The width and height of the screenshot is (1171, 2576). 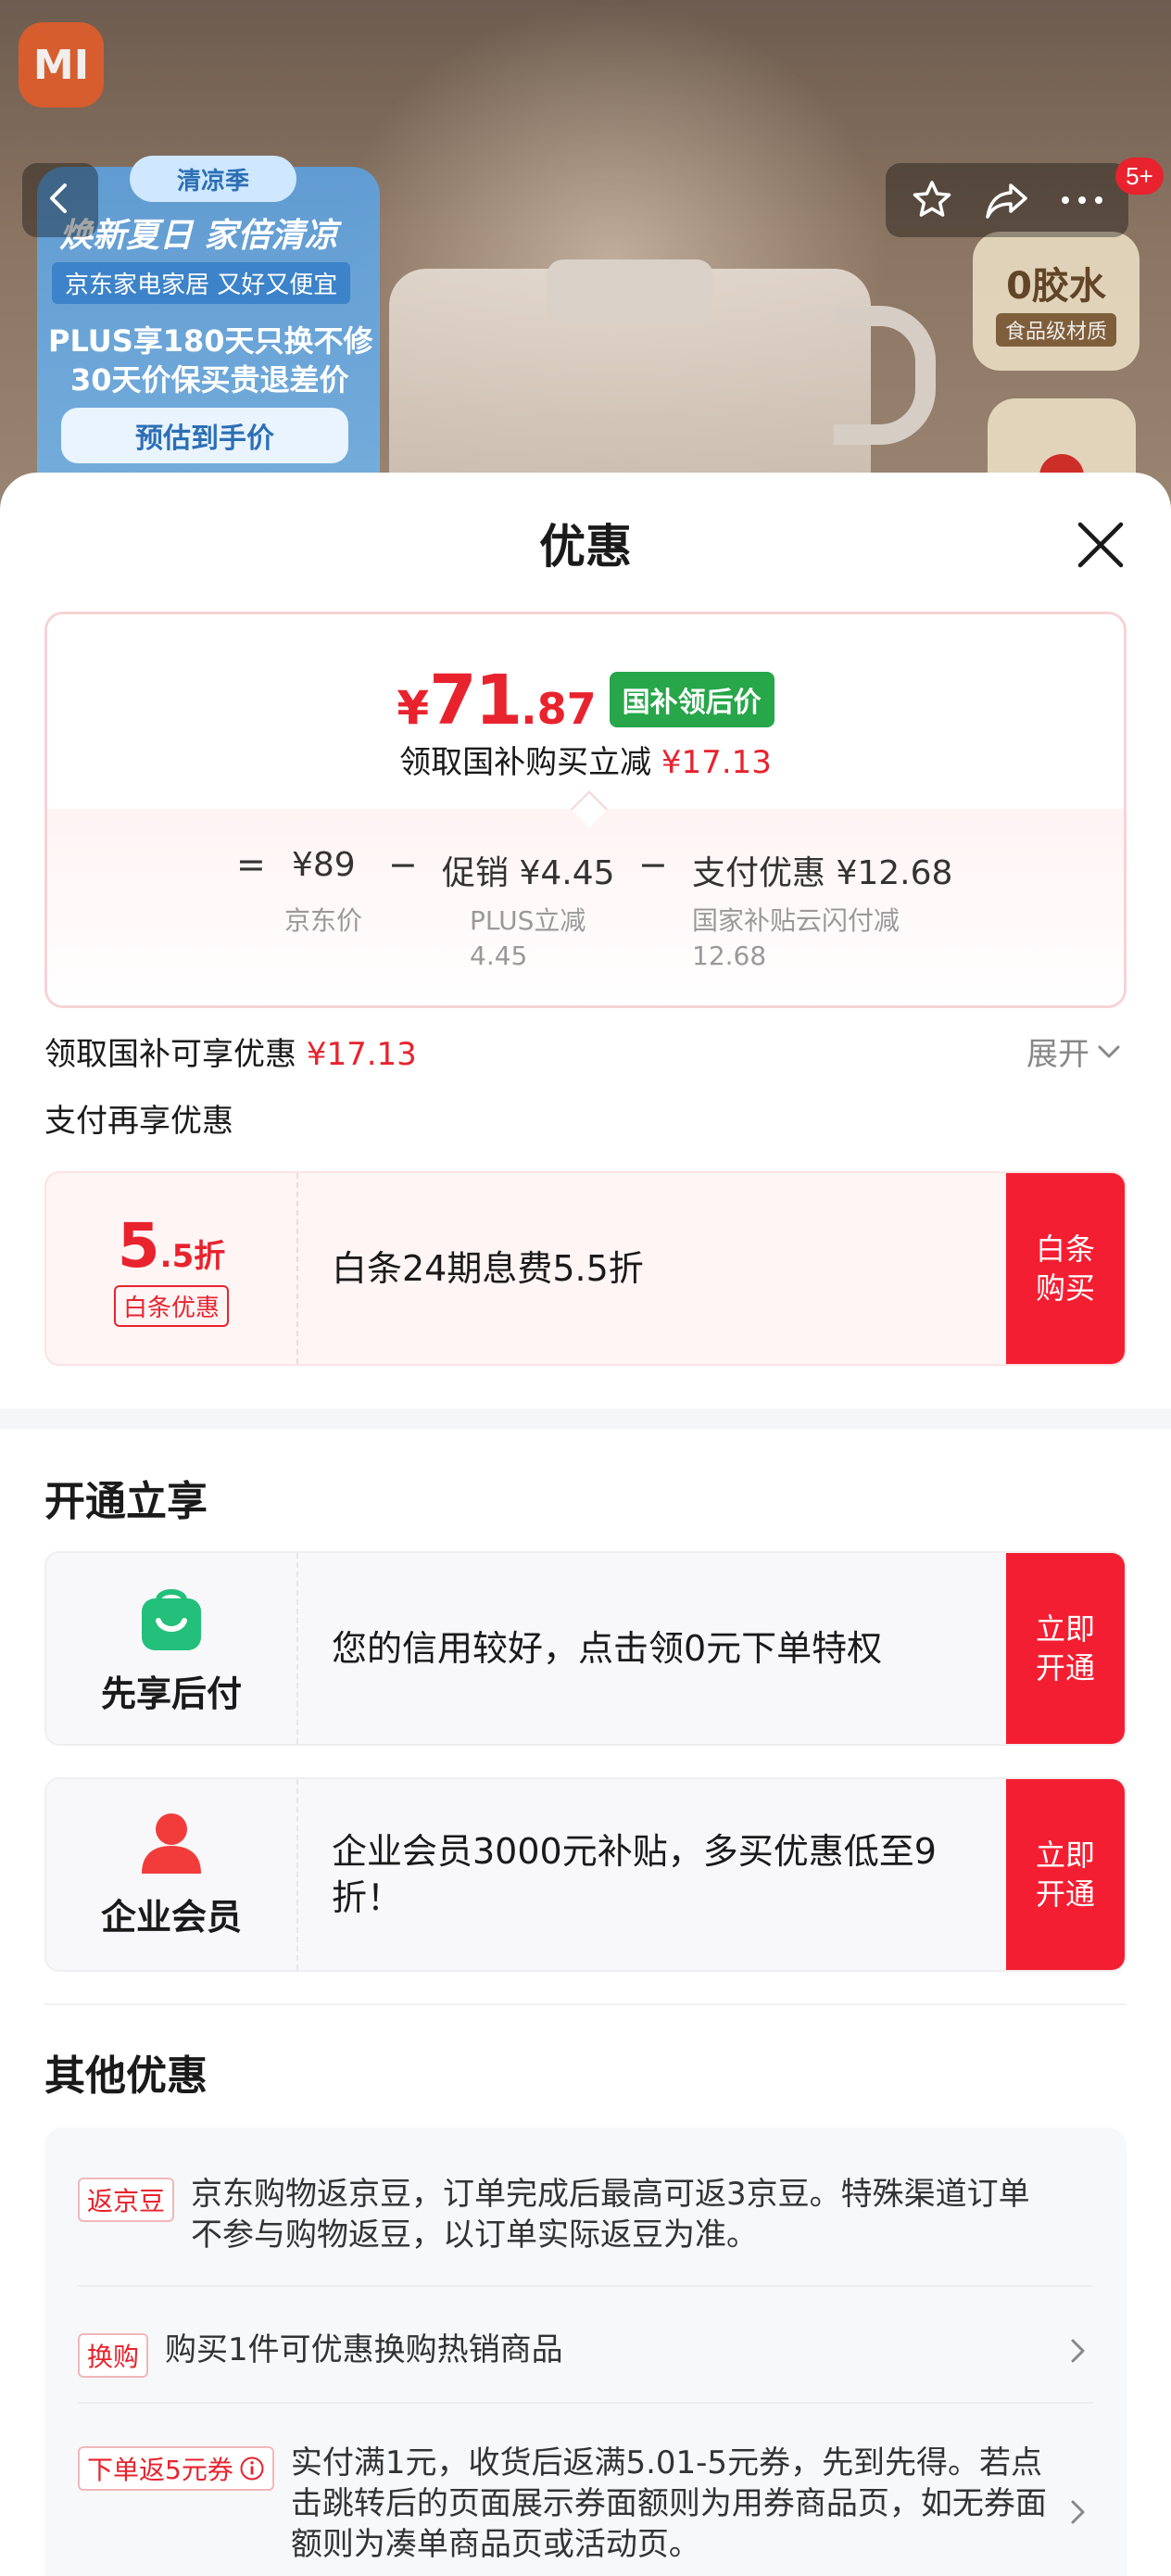 I want to click on star-icon, so click(x=932, y=199).